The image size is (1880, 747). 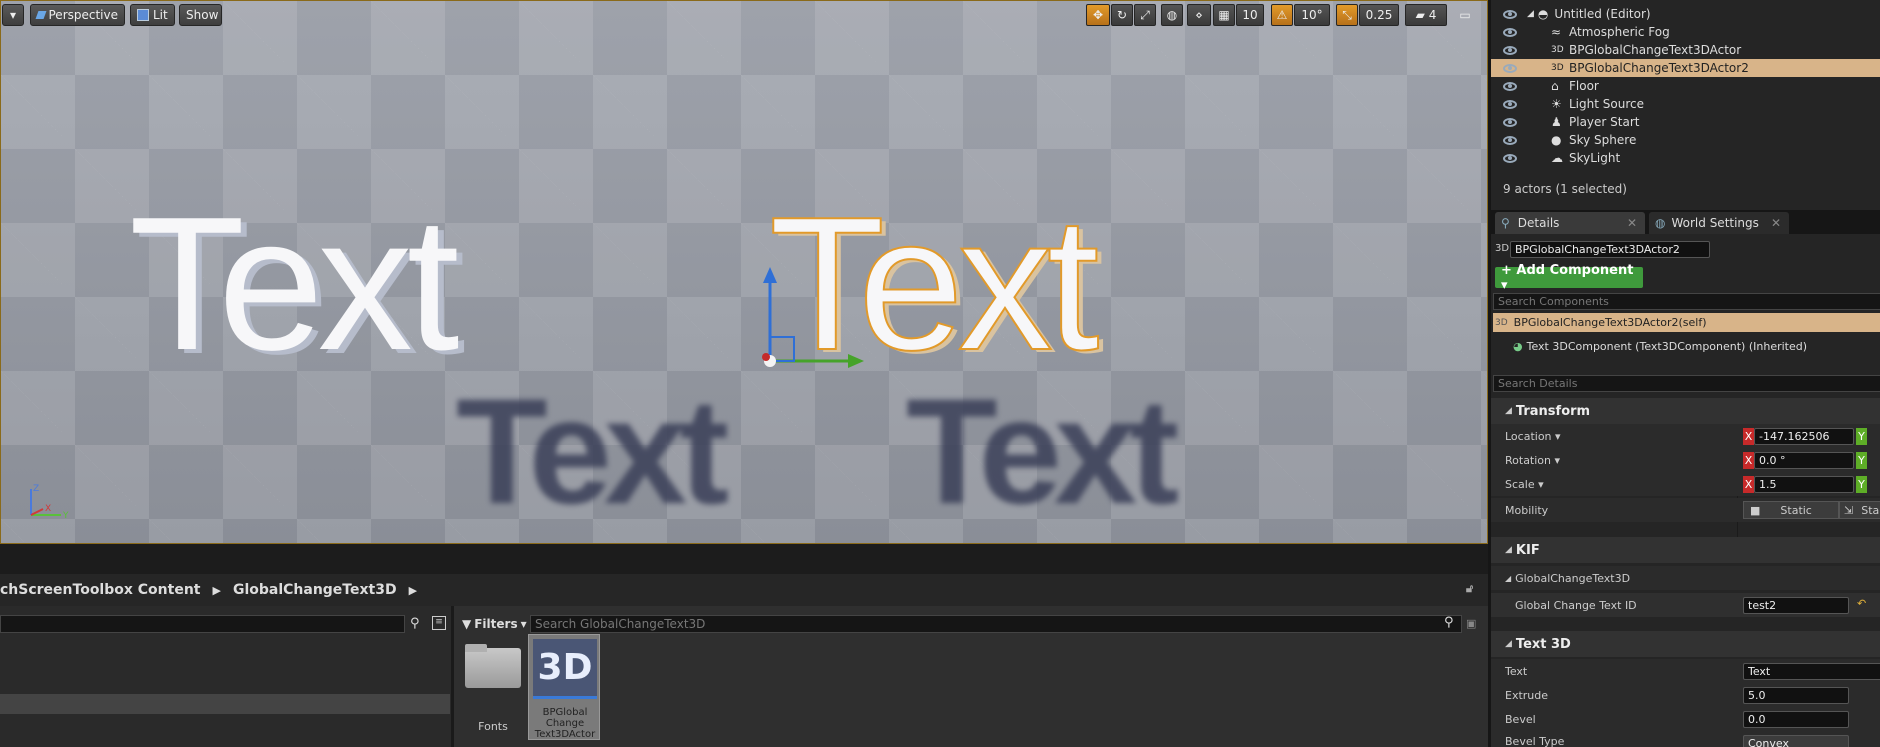 What do you see at coordinates (1426, 15) in the screenshot?
I see `camera-speed-button: ▰ 4` at bounding box center [1426, 15].